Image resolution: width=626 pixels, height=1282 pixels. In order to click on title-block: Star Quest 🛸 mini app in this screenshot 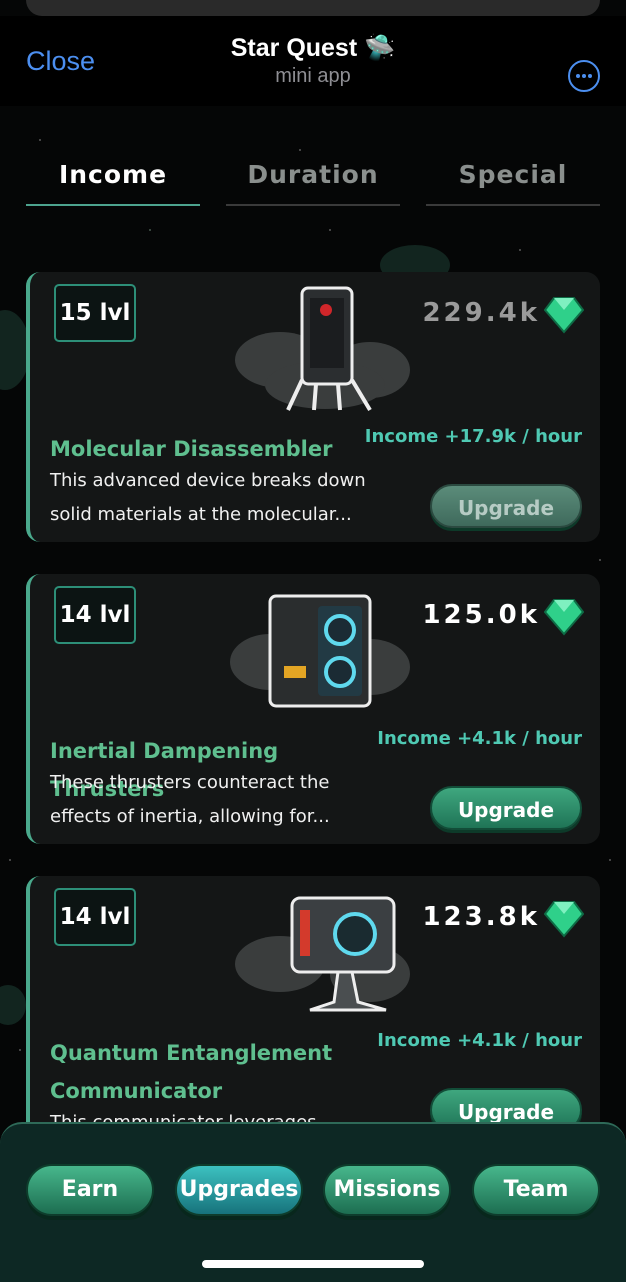, I will do `click(313, 61)`.